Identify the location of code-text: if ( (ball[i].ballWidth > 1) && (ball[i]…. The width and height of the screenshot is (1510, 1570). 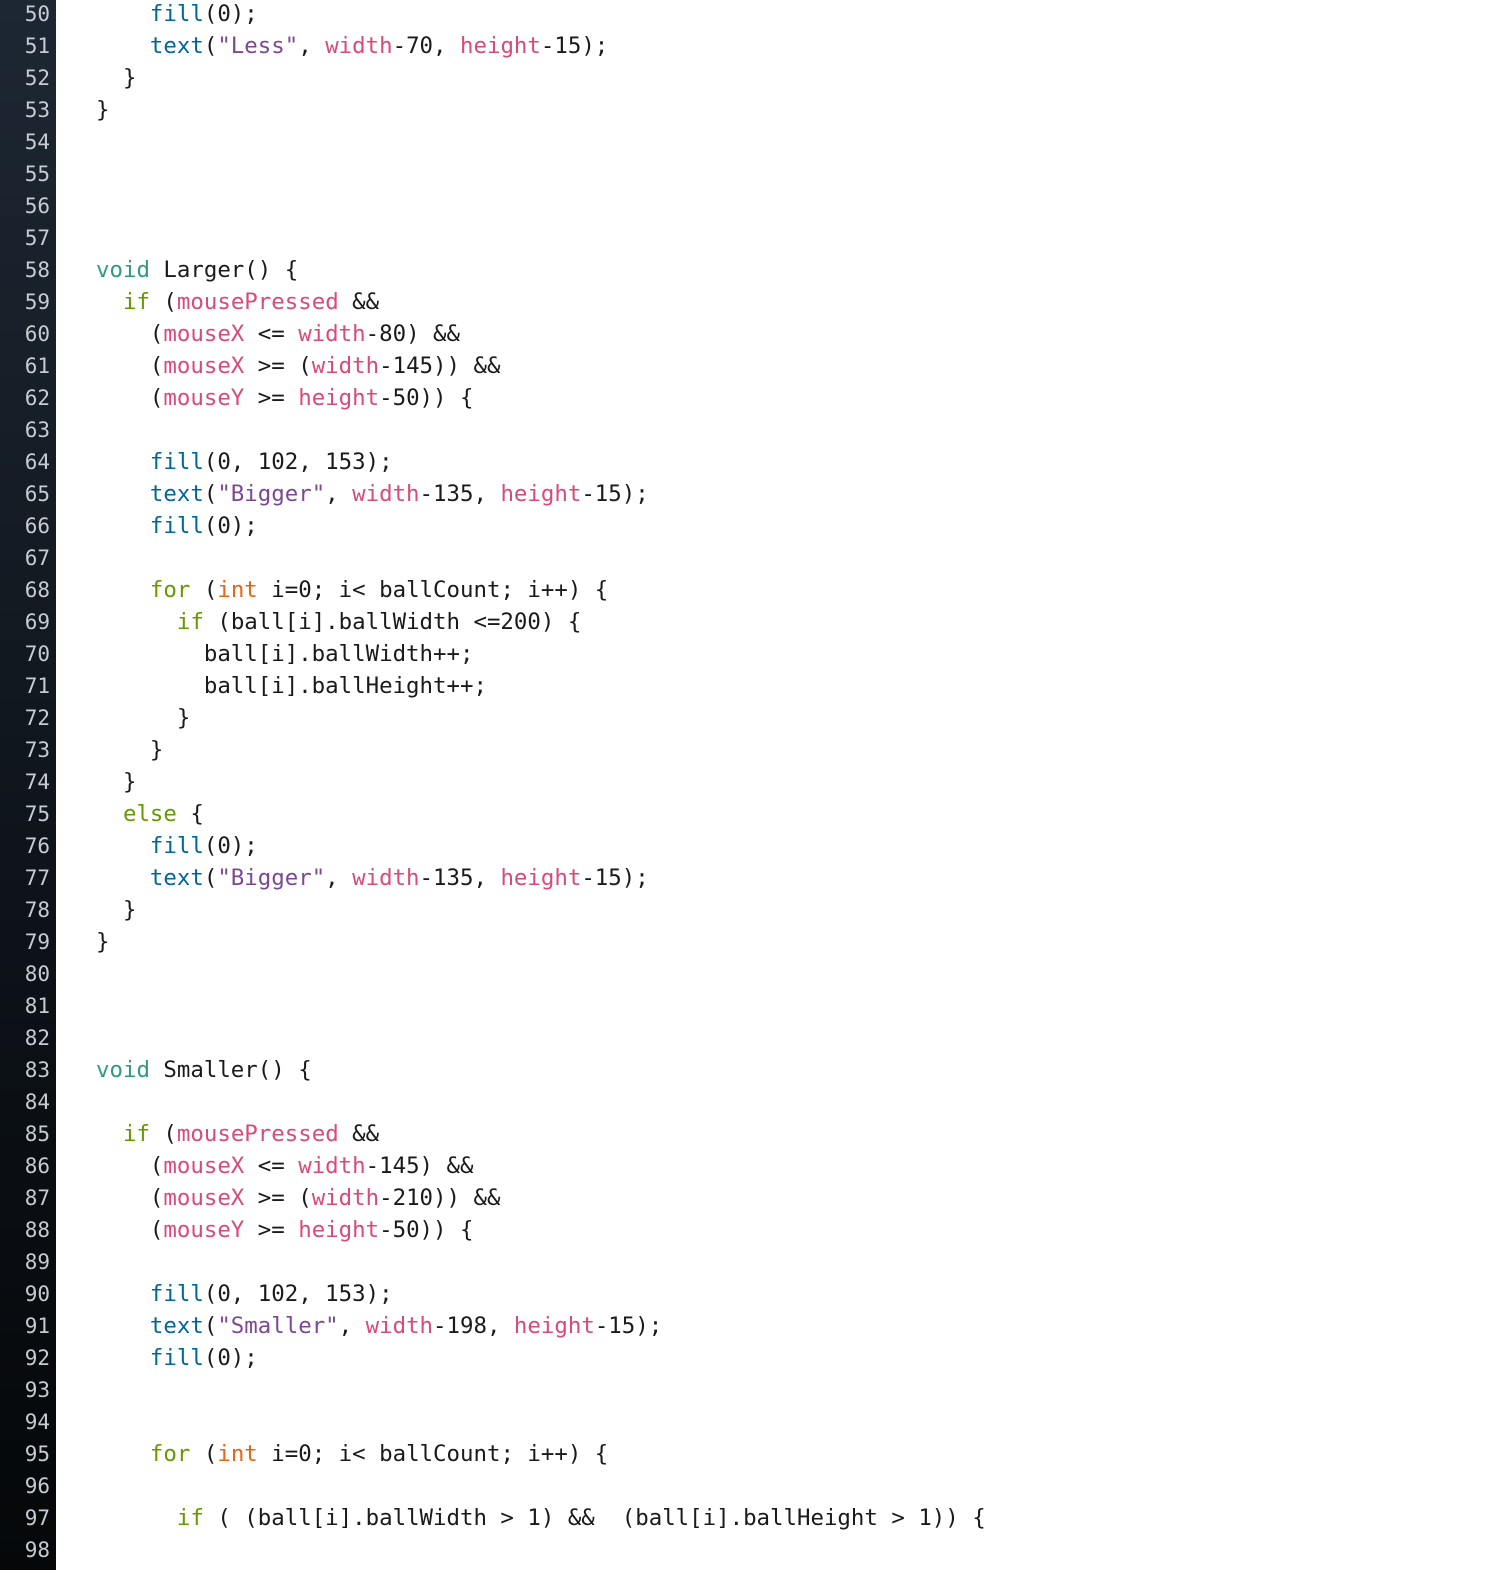
(541, 1518).